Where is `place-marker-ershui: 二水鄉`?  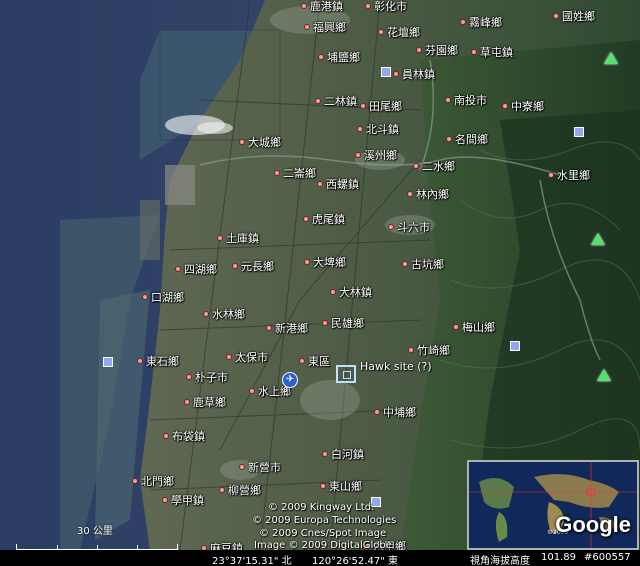 place-marker-ershui: 二水鄉 is located at coordinates (434, 166).